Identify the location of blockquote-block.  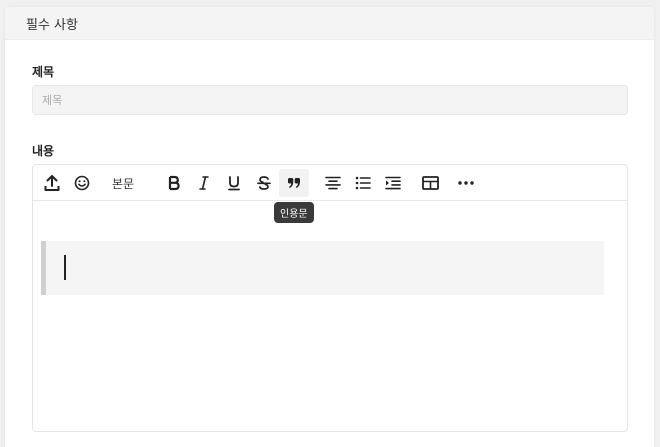
(322, 268).